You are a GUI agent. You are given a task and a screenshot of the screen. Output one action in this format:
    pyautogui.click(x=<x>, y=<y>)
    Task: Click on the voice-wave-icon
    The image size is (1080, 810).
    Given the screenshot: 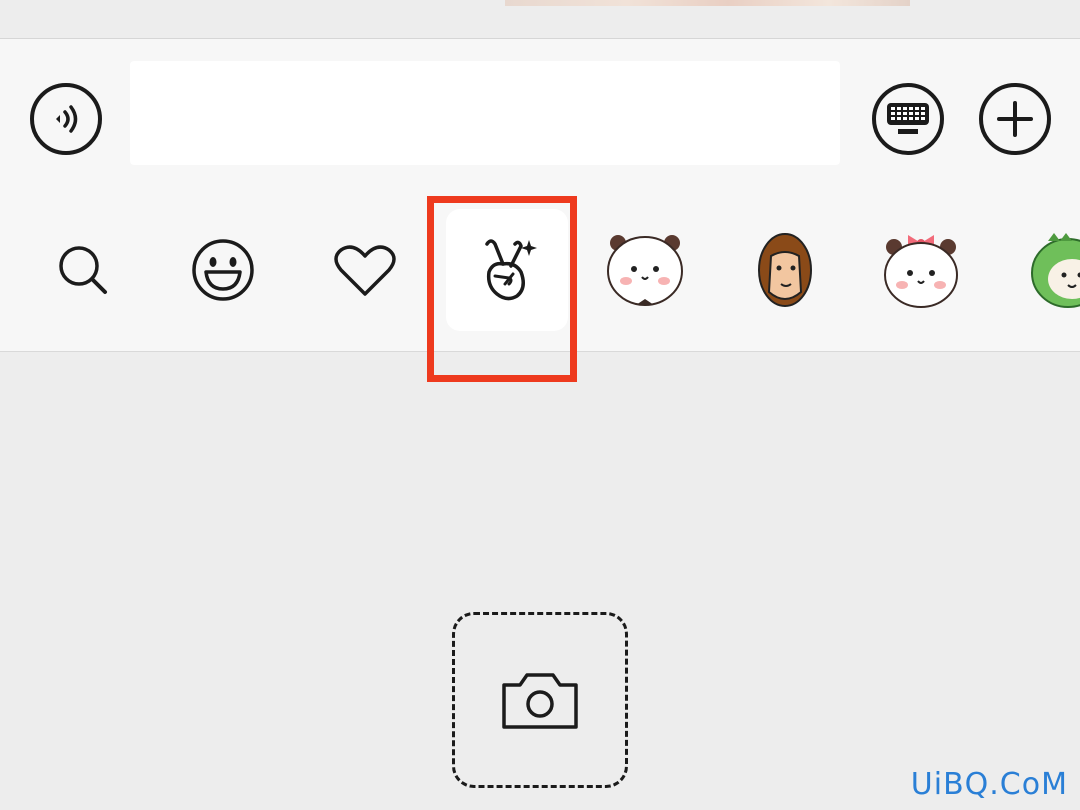 What is the action you would take?
    pyautogui.click(x=67, y=119)
    